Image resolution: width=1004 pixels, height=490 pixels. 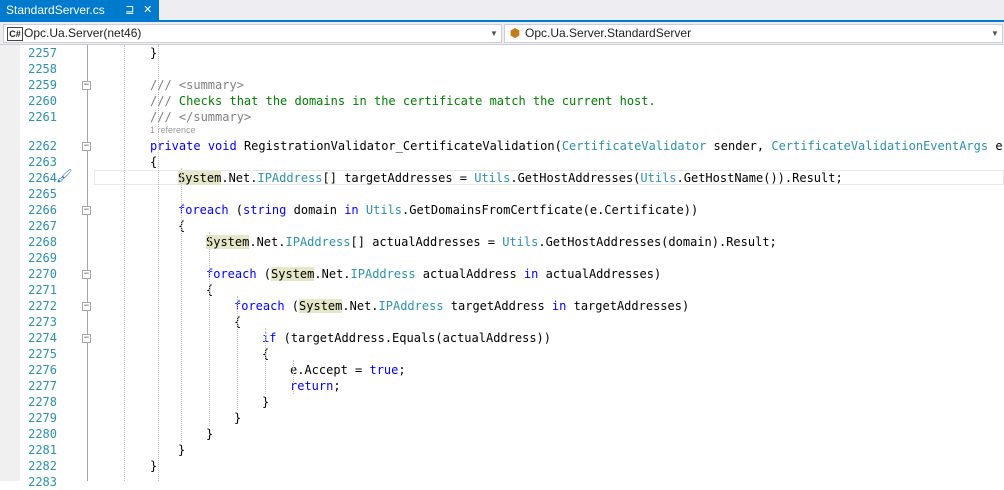 I want to click on document-tab-bar: StandardServer.cs ⊒ ✕, so click(x=502, y=11).